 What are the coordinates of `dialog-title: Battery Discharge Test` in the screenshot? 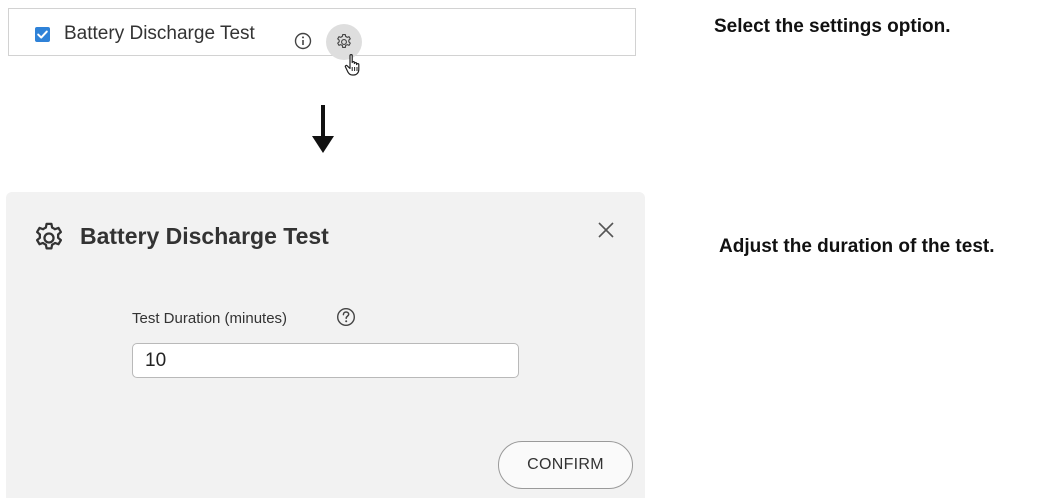 It's located at (204, 236).